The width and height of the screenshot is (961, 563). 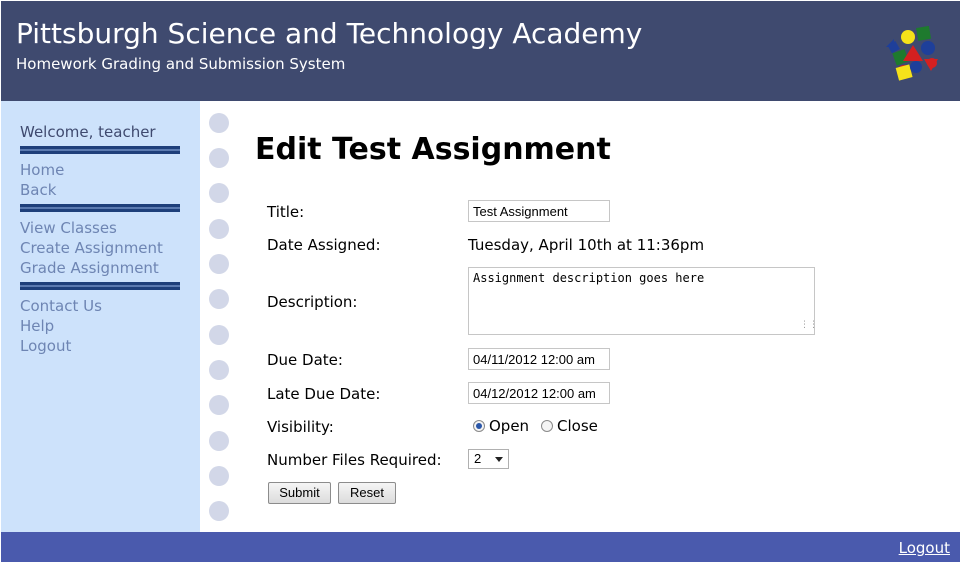 I want to click on footer: Logout, so click(x=480, y=547).